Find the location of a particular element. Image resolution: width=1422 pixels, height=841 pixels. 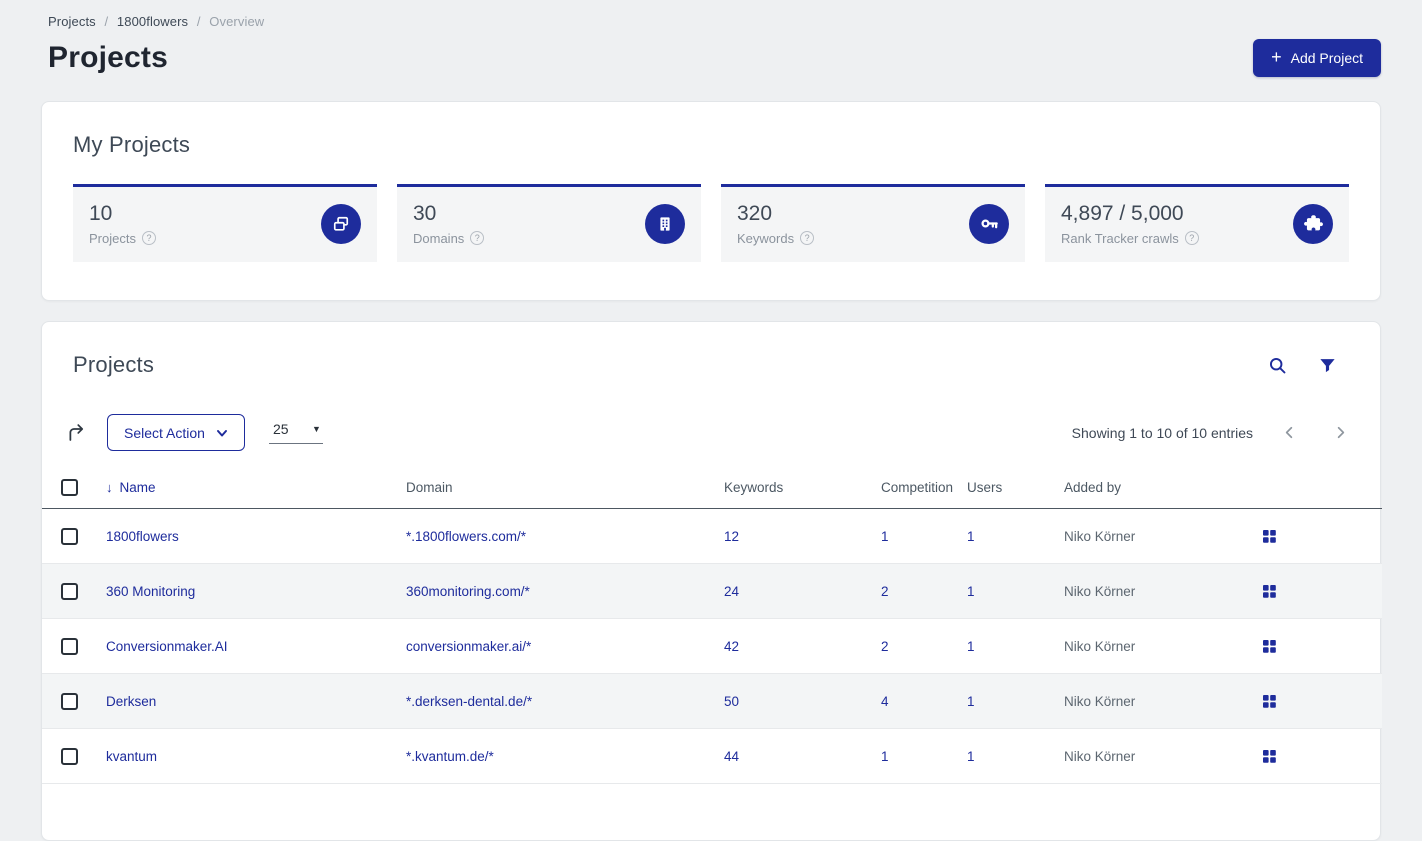

stat-card-crawls: 4,897 / 5,000 Rank Tracker crawls ? is located at coordinates (1197, 223).